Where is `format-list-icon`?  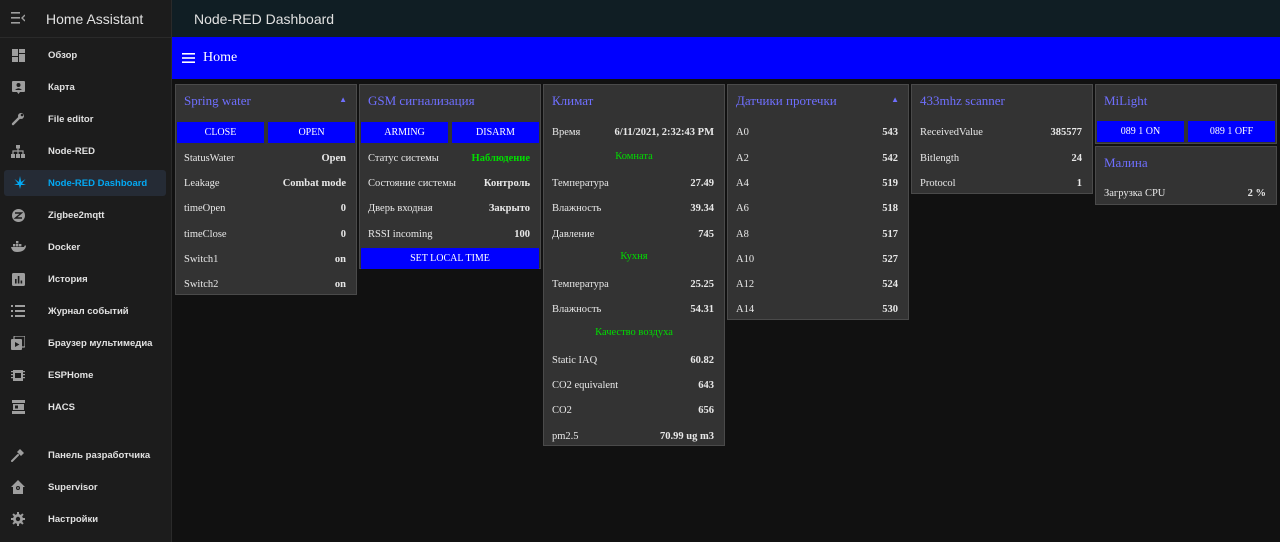 format-list-icon is located at coordinates (18, 311).